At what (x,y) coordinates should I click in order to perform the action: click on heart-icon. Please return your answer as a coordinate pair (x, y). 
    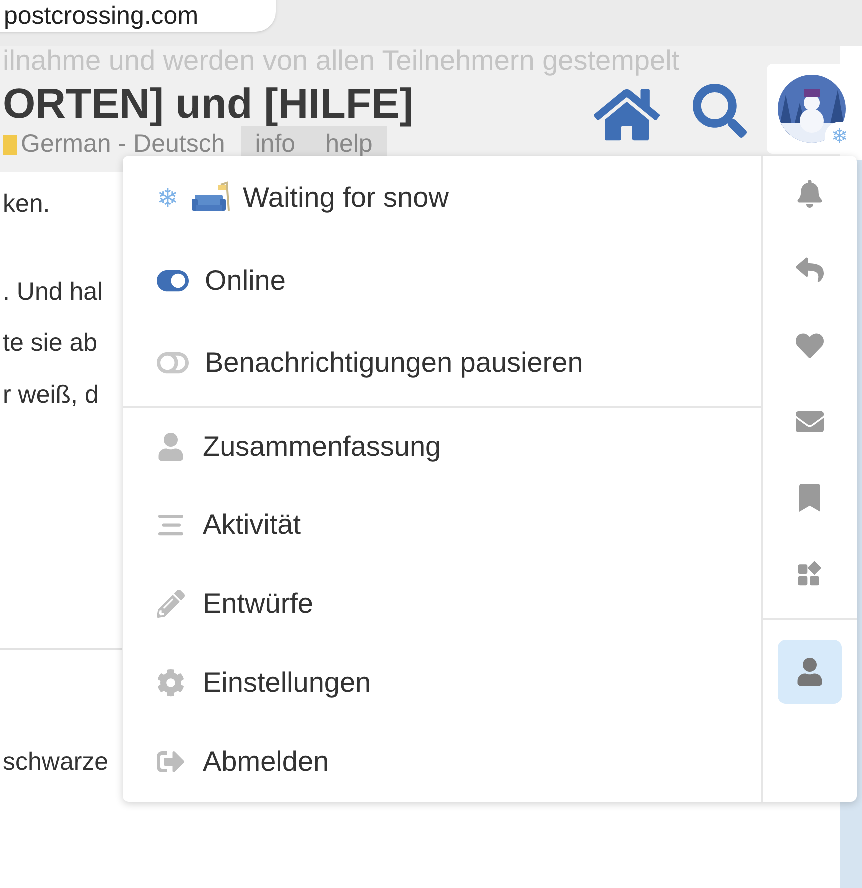
    Looking at the image, I should click on (810, 346).